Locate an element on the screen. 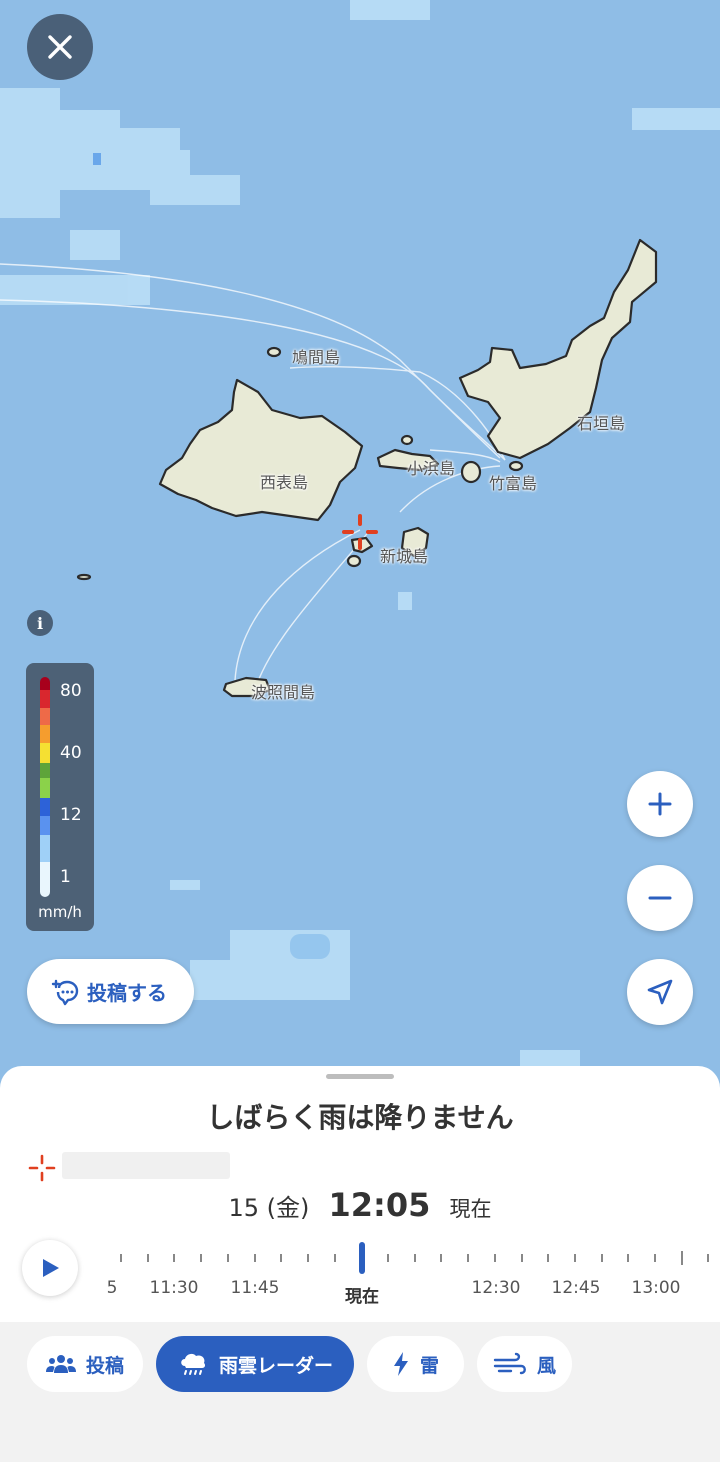 The width and height of the screenshot is (720, 1462). time-label: 13:00 is located at coordinates (656, 1288).